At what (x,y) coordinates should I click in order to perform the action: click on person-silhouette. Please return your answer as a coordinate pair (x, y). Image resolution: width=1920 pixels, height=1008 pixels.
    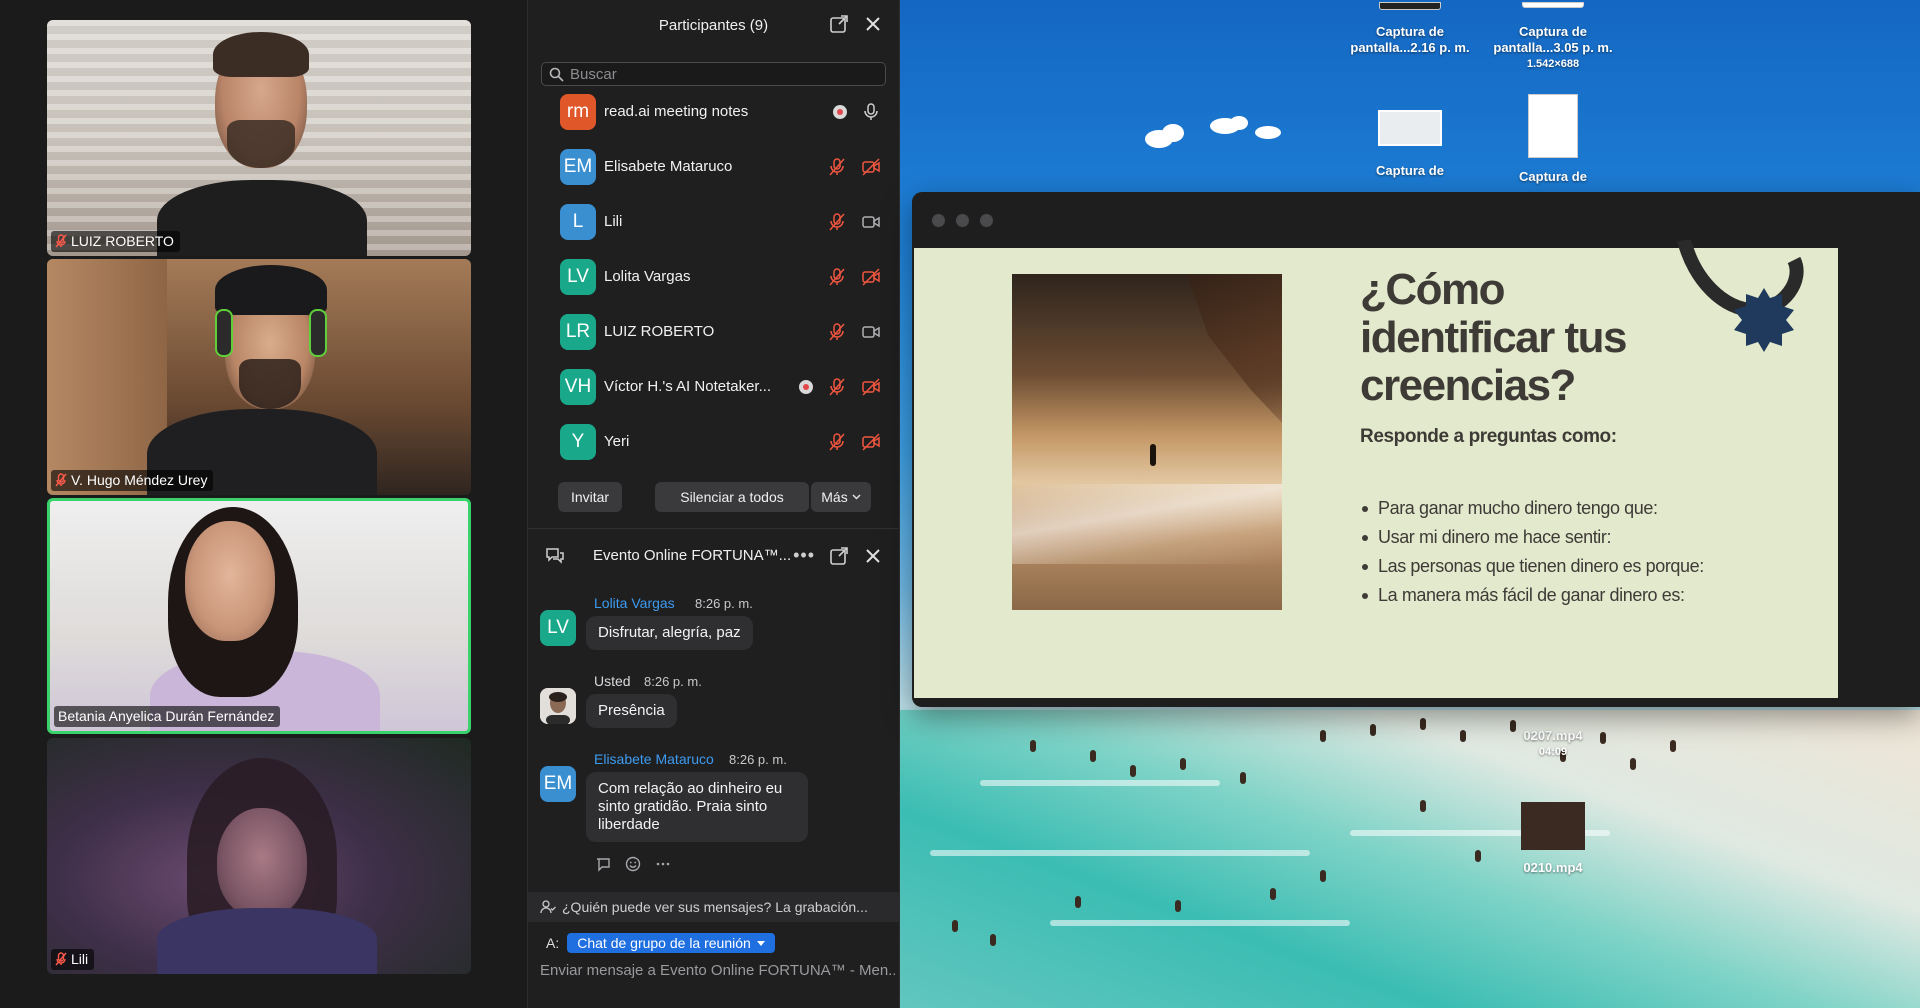
    Looking at the image, I should click on (1153, 455).